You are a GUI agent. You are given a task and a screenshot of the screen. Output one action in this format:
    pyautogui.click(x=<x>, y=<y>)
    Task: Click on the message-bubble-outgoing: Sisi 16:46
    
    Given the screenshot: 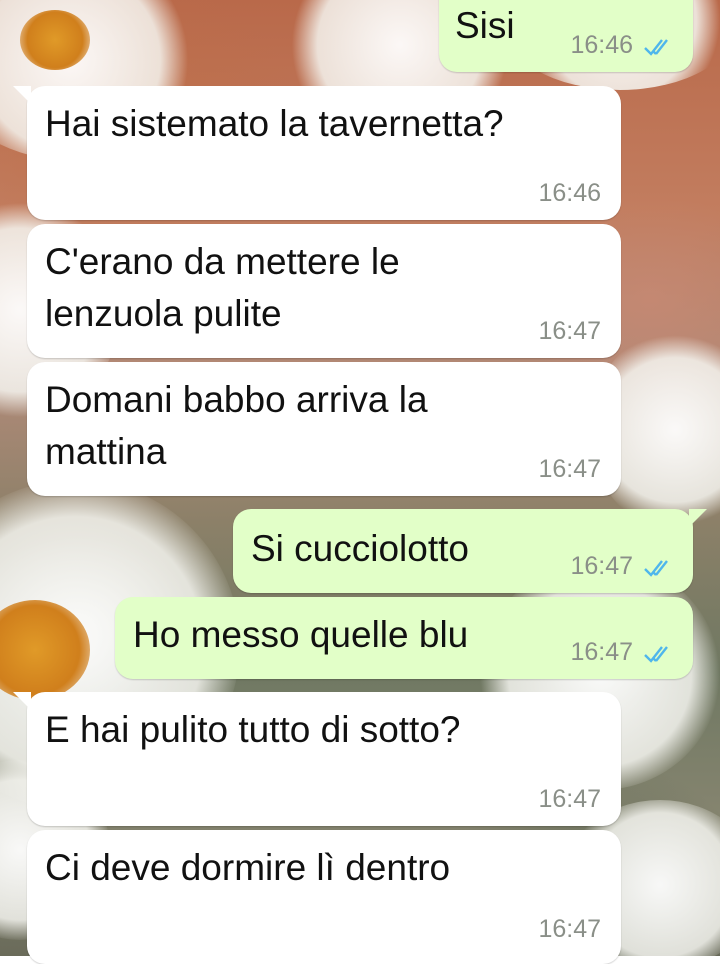 What is the action you would take?
    pyautogui.click(x=566, y=36)
    